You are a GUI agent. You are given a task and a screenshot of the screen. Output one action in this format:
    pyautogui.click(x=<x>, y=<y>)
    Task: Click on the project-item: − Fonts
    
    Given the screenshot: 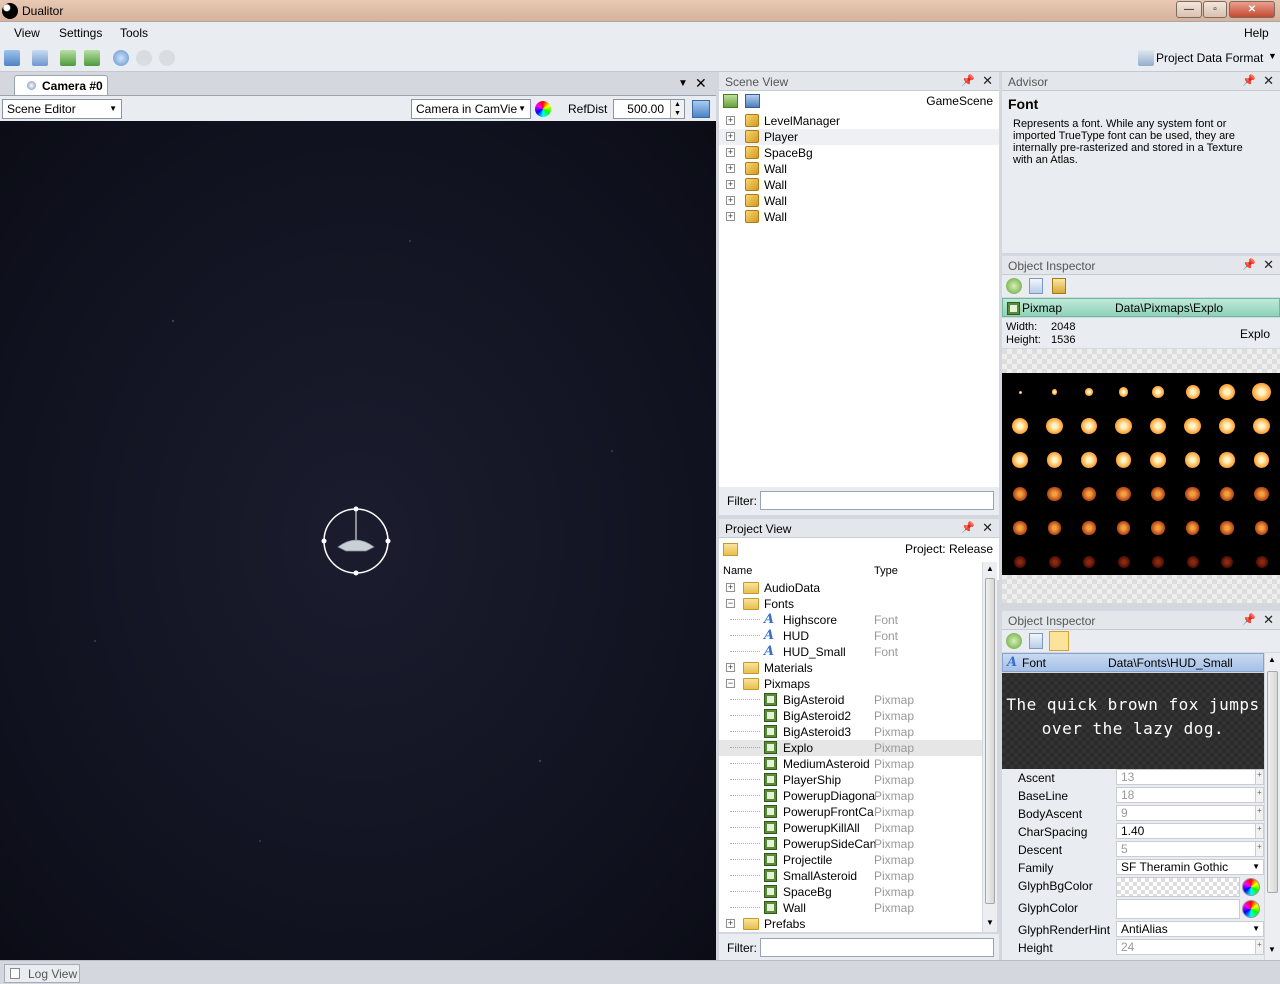 What is the action you would take?
    pyautogui.click(x=850, y=604)
    